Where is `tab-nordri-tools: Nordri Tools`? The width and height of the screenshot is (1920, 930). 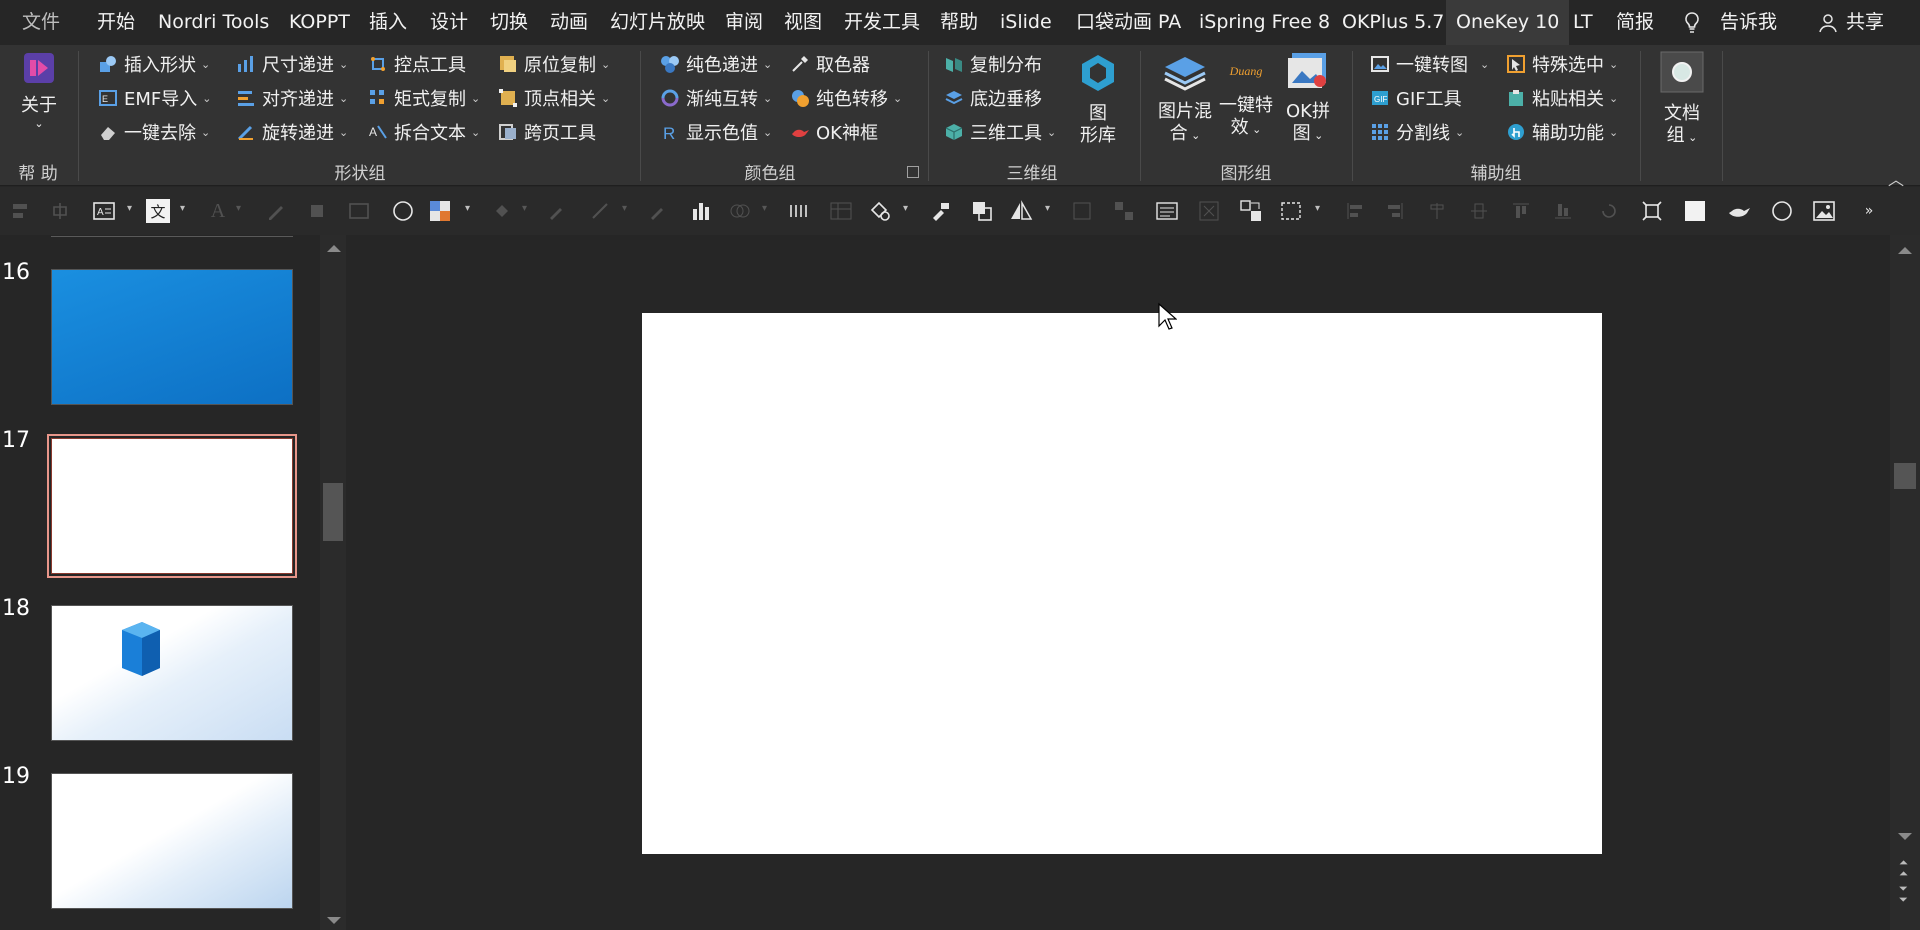 tab-nordri-tools: Nordri Tools is located at coordinates (213, 22).